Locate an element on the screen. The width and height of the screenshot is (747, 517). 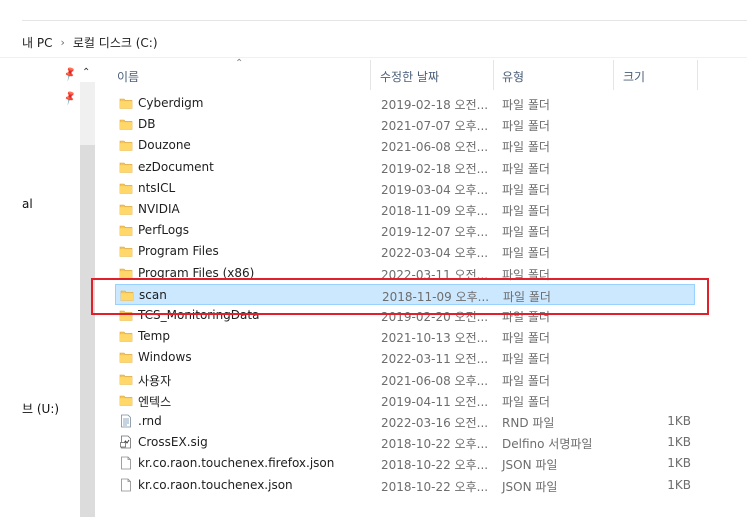
file-row: 엔텍스 2019-04-11 오전... 파일 폴더 is located at coordinates (405, 400).